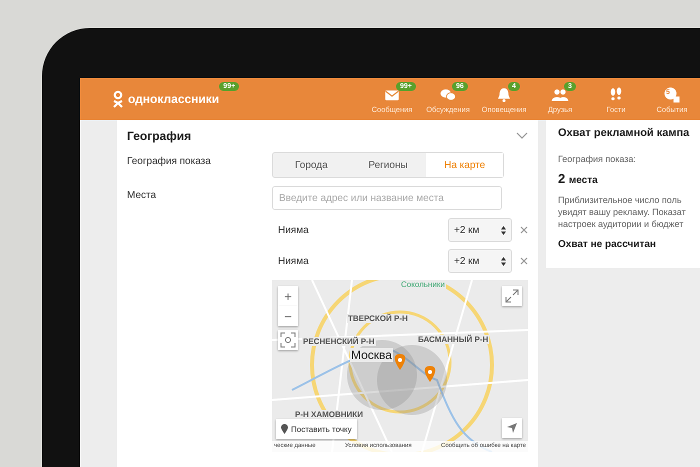 The height and width of the screenshot is (467, 700). I want to click on map-label: БАСМАННЫЙ Р-Н, so click(453, 339).